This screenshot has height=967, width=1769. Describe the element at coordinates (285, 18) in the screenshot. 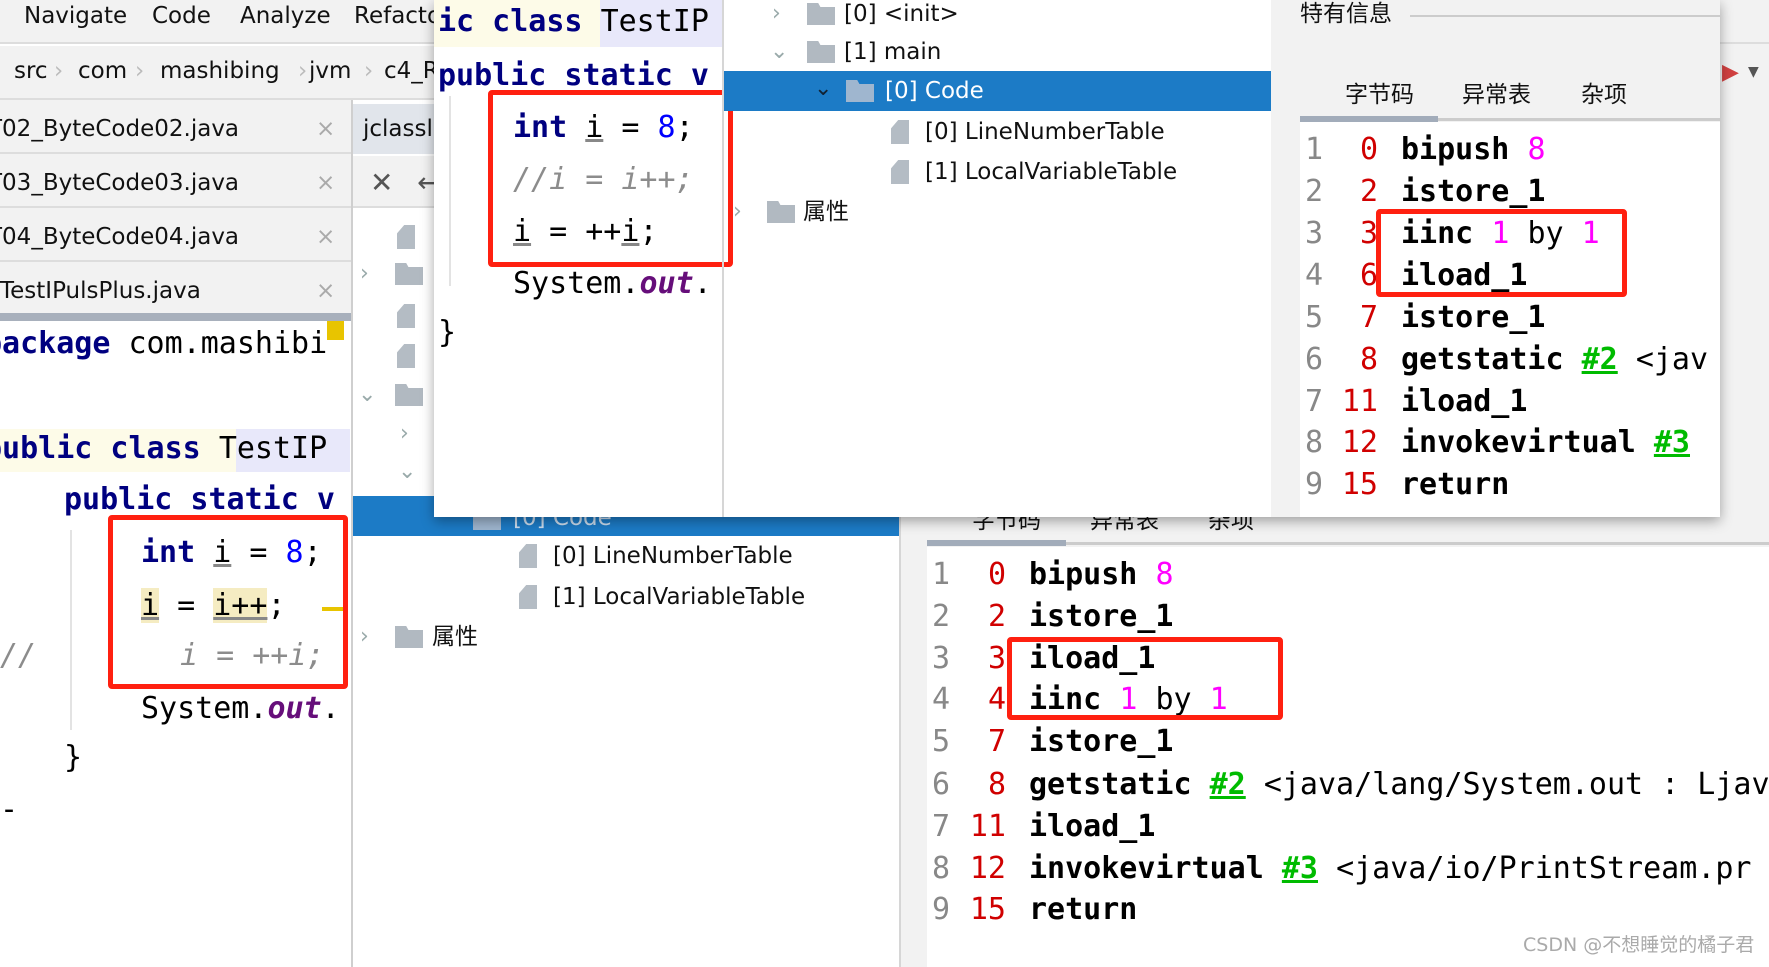

I see `menu-item-analyze: Analyze` at that location.